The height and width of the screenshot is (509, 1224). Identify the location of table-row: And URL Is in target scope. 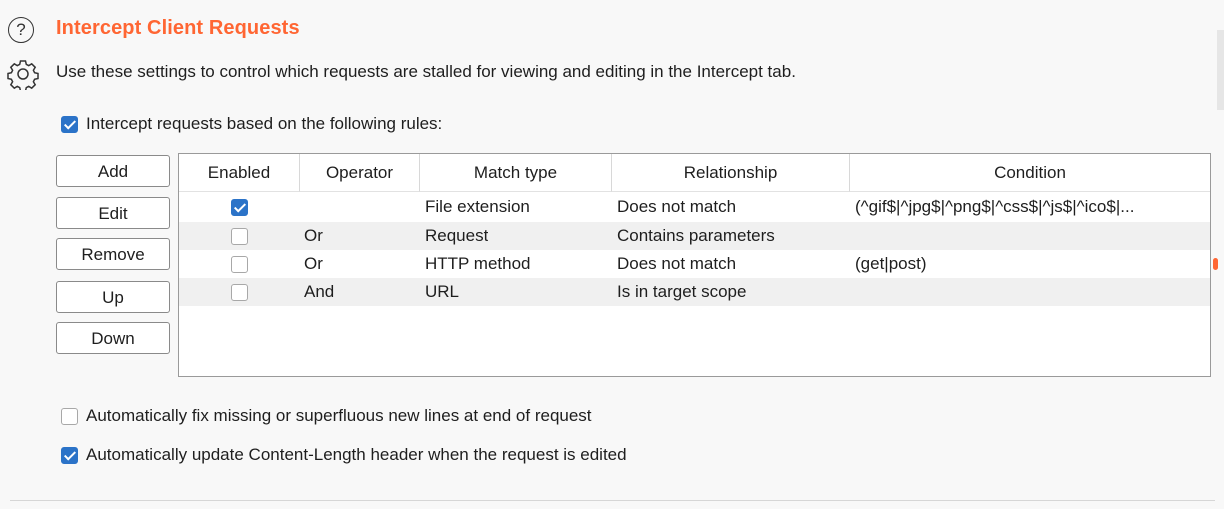
(694, 292).